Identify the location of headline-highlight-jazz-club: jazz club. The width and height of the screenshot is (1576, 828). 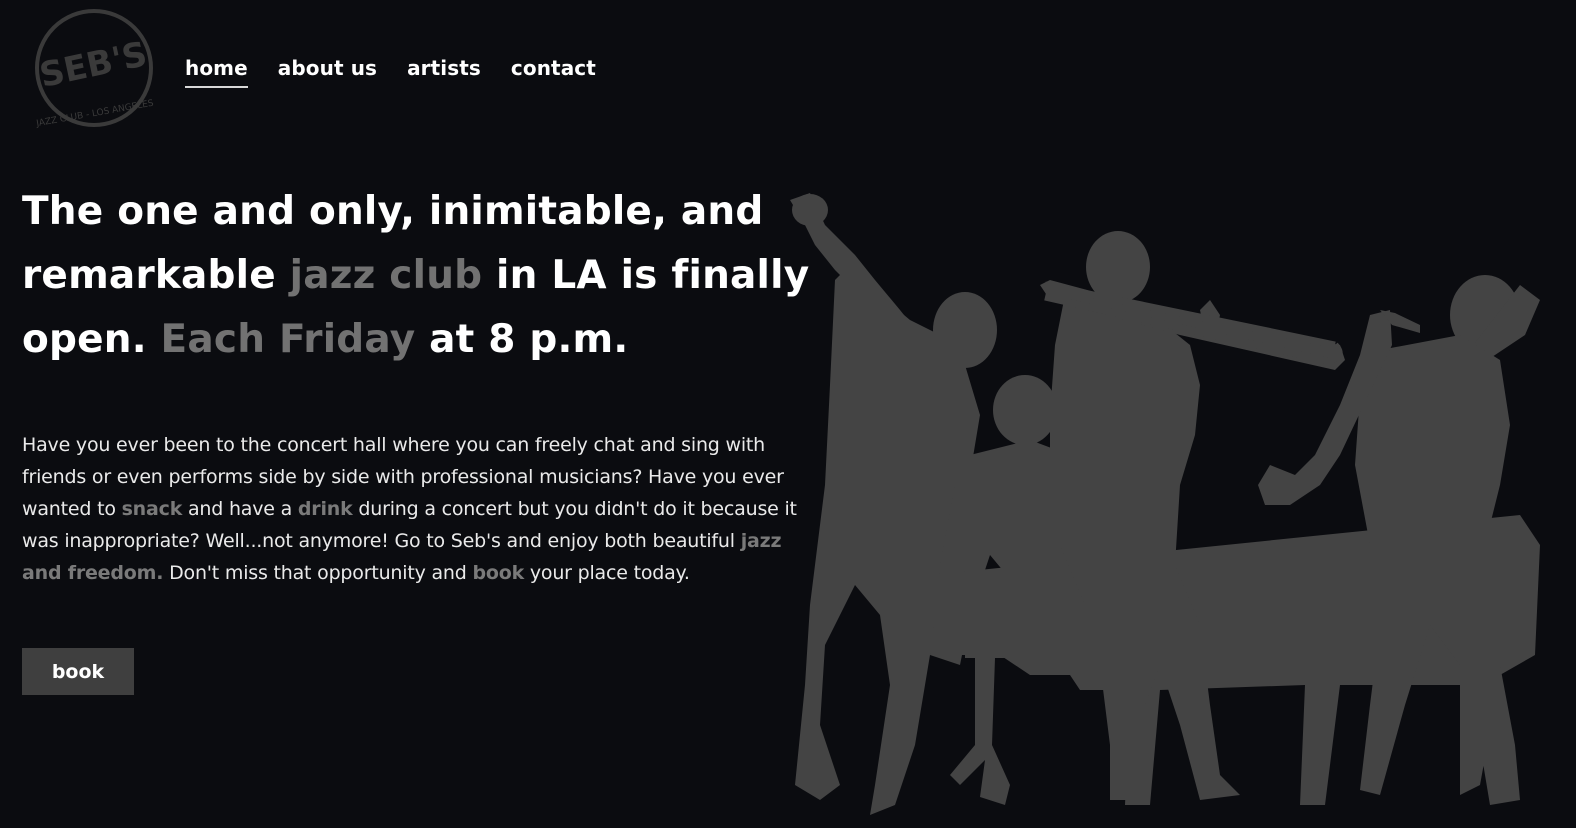
(386, 275).